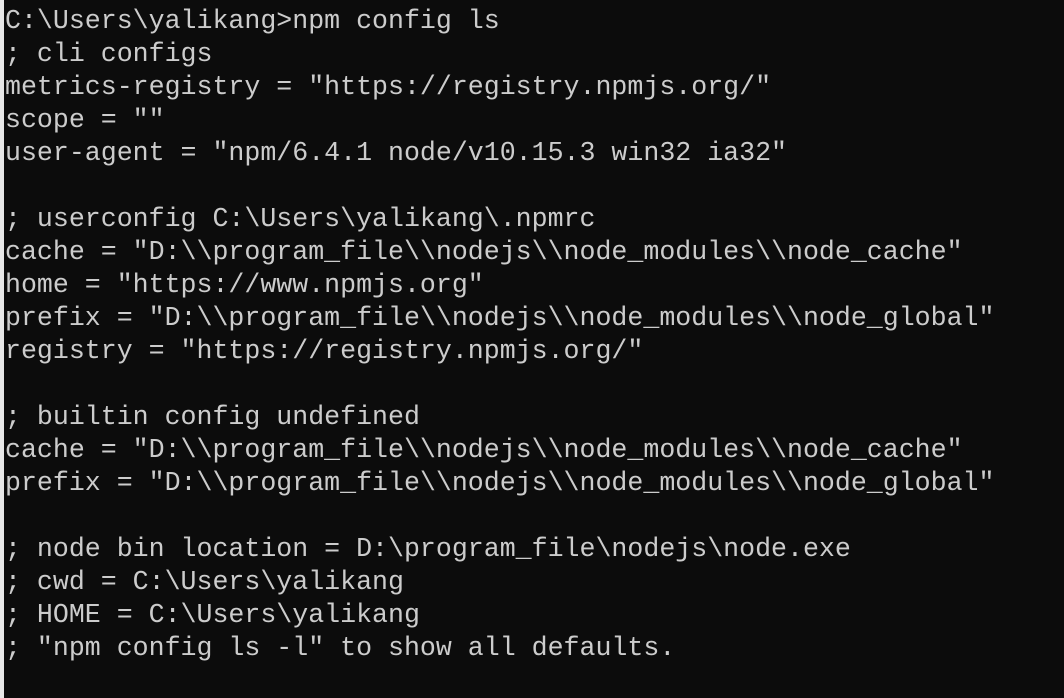  Describe the element at coordinates (324, 351) in the screenshot. I see `terminal-line: registry = "https://registry.npmjs.org/"` at that location.